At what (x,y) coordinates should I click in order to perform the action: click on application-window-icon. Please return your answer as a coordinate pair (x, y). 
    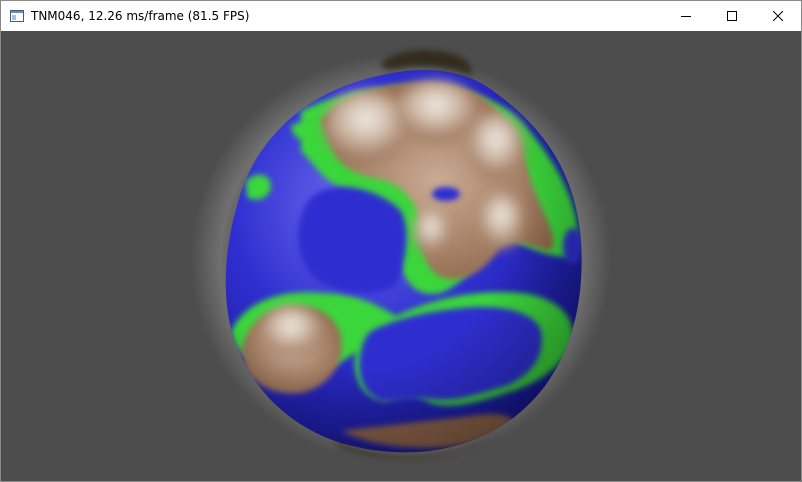
    Looking at the image, I should click on (17, 16).